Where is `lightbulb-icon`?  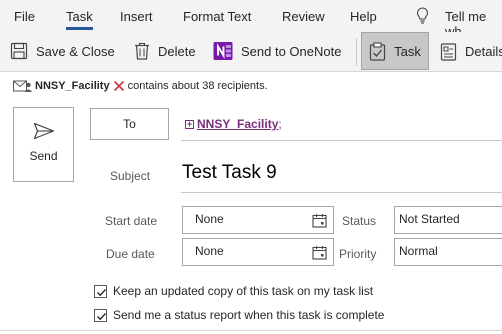 lightbulb-icon is located at coordinates (422, 17).